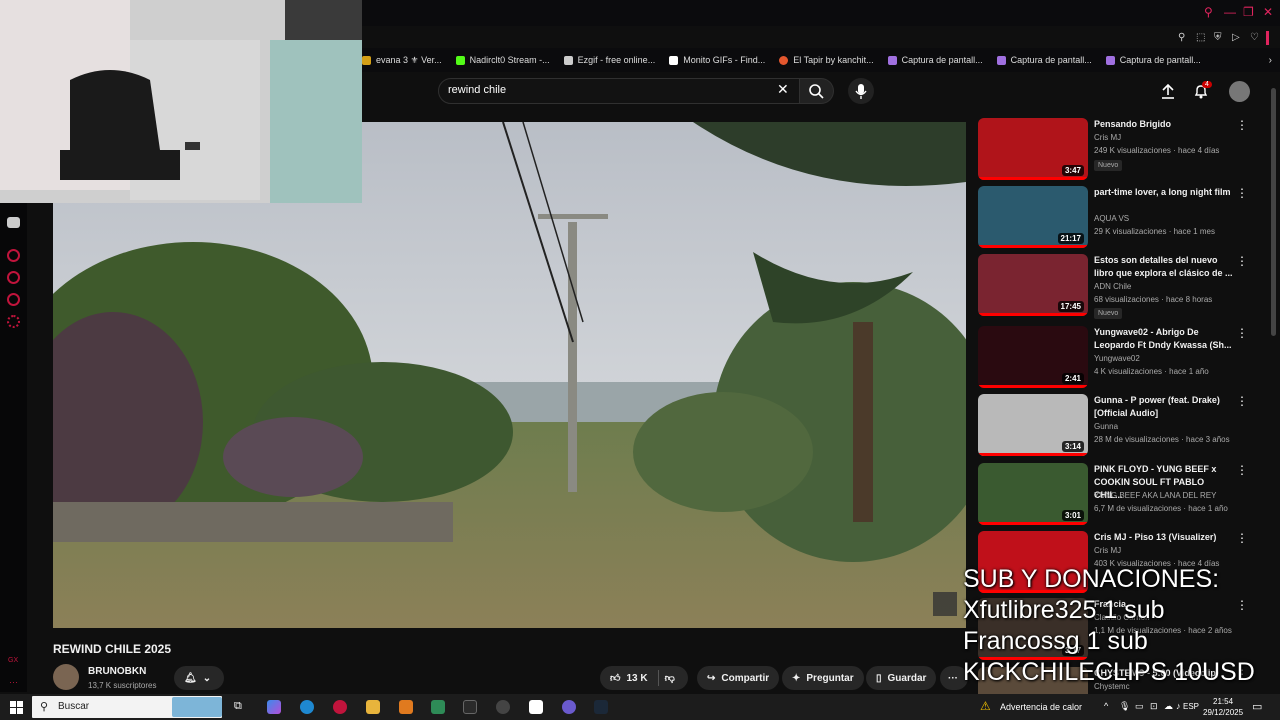  What do you see at coordinates (1223, 712) in the screenshot?
I see `clock-date: 29/12/2025` at bounding box center [1223, 712].